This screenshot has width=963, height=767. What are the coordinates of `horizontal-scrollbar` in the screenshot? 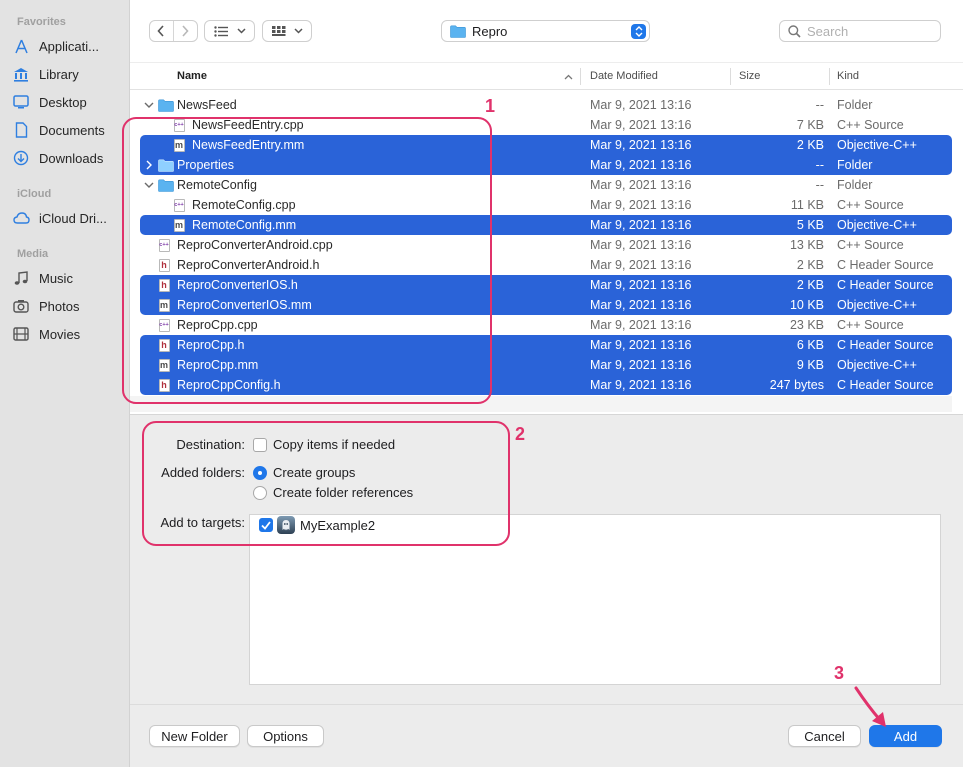 It's located at (541, 404).